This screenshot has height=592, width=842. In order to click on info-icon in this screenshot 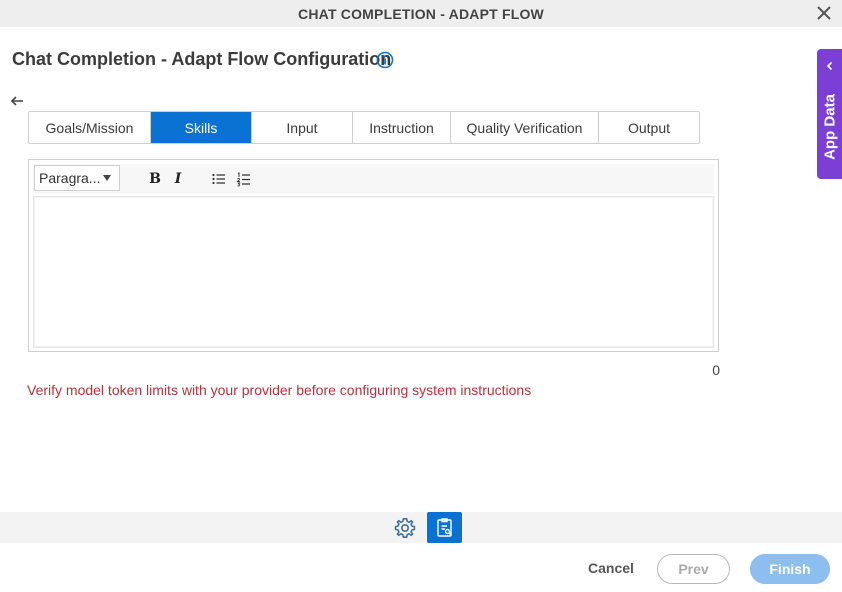, I will do `click(385, 60)`.